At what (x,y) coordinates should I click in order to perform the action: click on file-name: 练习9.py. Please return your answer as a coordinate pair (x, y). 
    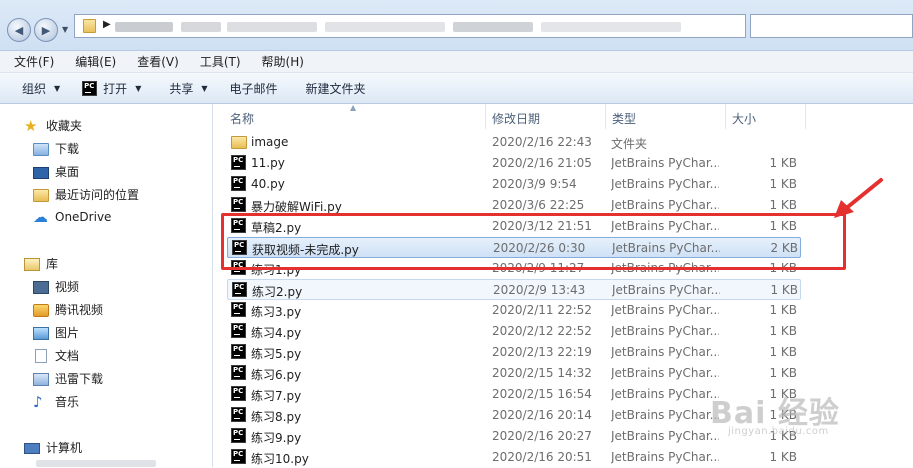
    Looking at the image, I should click on (276, 438).